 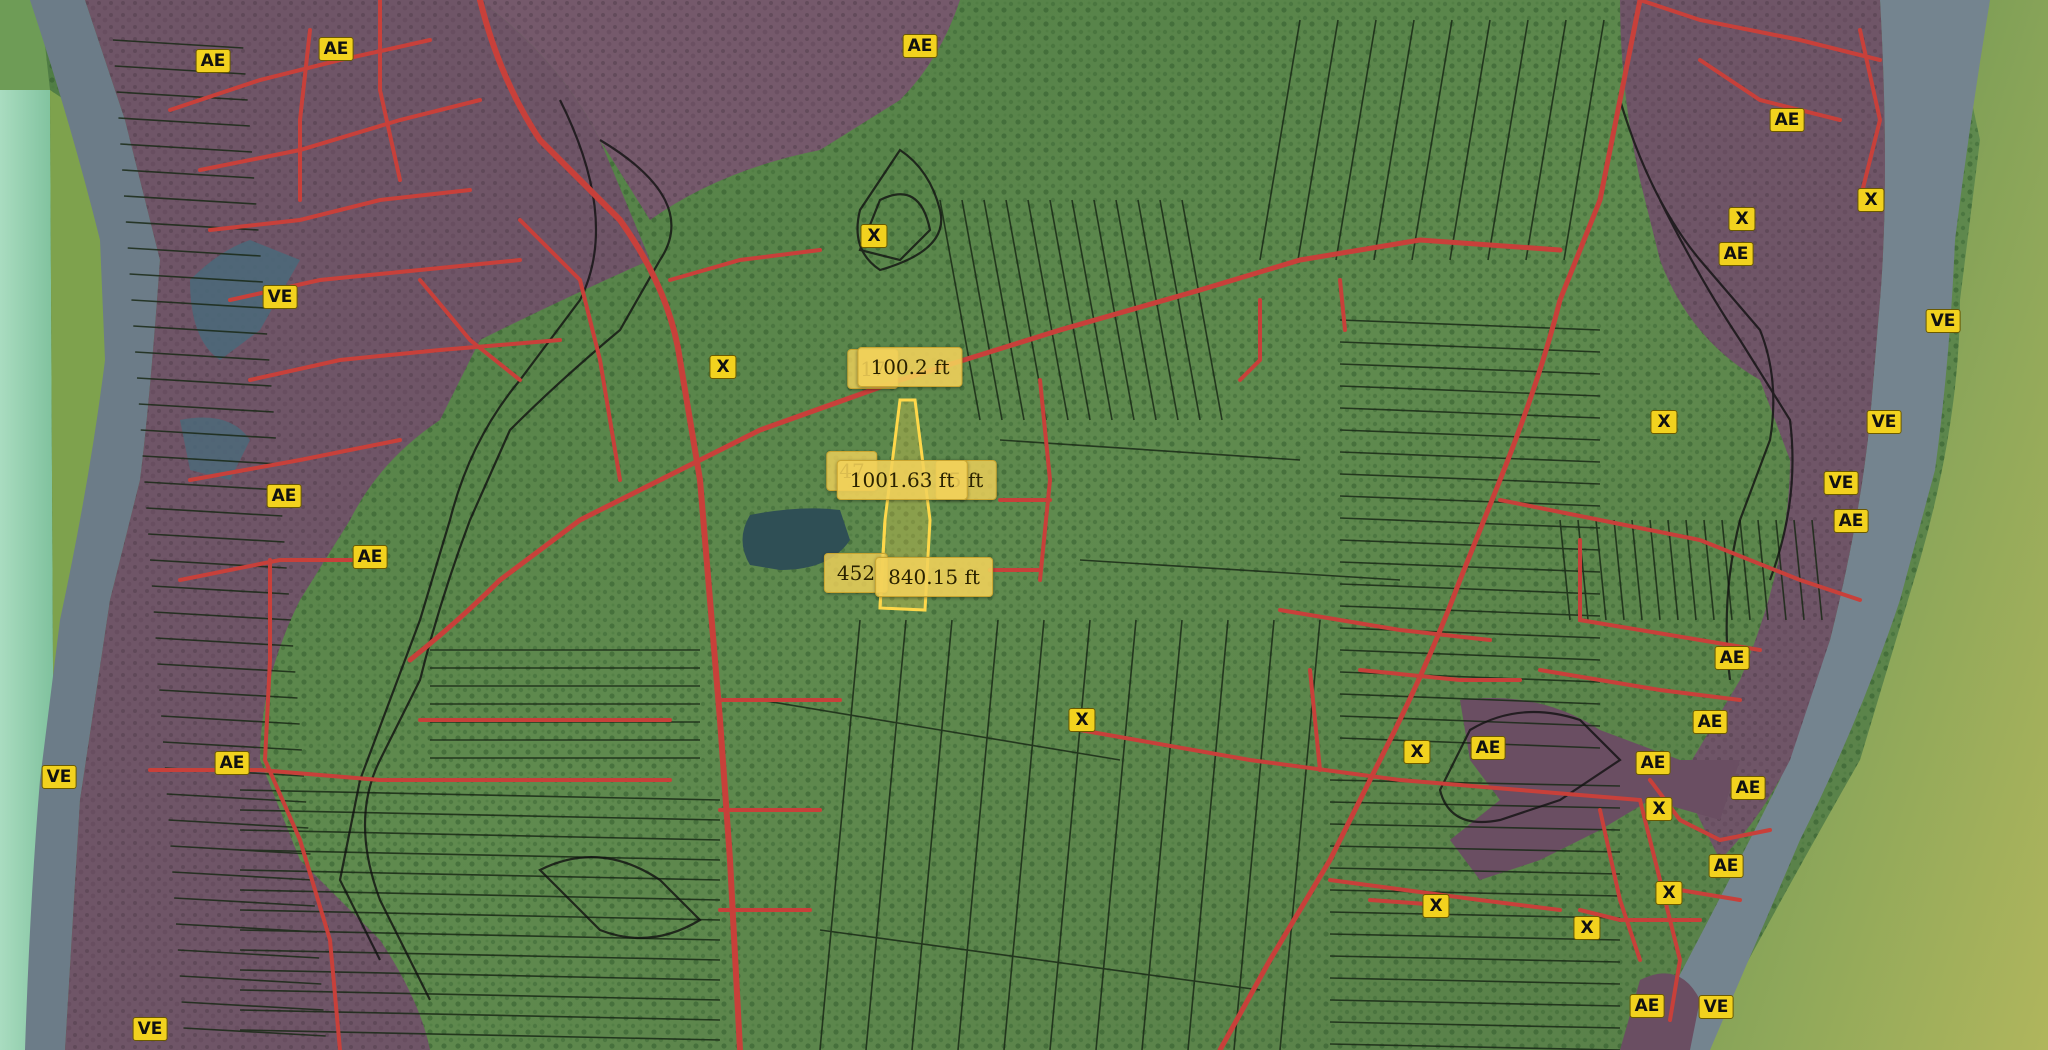 I want to click on flood-zone-label-ae-10: AE, so click(x=1732, y=658).